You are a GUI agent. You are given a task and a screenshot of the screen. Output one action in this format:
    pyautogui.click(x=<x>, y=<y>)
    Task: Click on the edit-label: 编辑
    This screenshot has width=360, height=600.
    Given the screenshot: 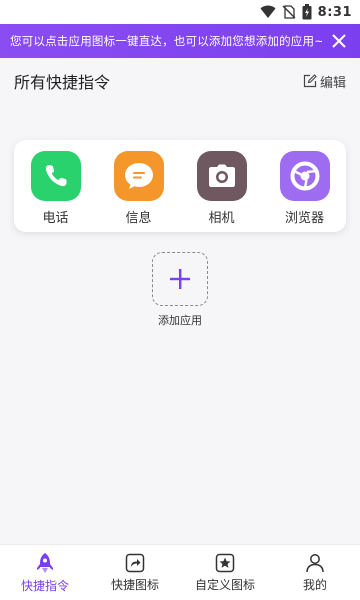 What is the action you would take?
    pyautogui.click(x=332, y=83)
    